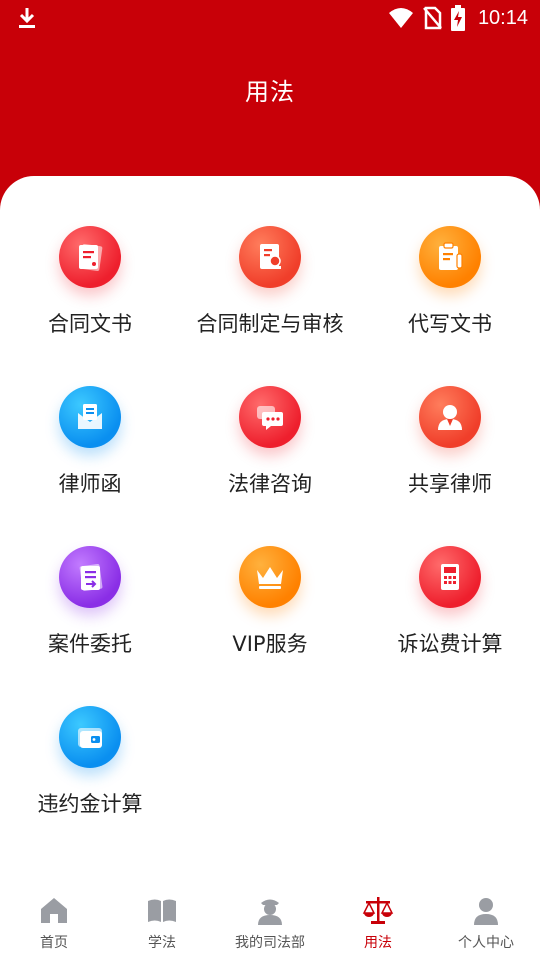  I want to click on tab-label: 个人中心, so click(486, 943).